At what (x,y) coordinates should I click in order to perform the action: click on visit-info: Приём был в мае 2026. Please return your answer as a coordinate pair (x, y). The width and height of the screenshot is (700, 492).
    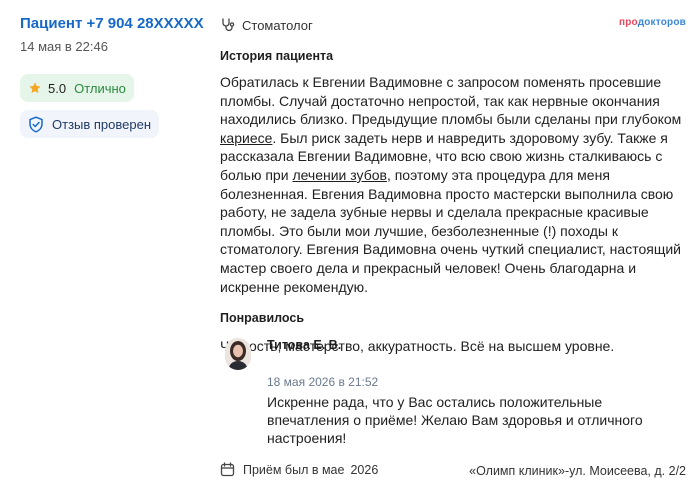
    Looking at the image, I should click on (299, 469).